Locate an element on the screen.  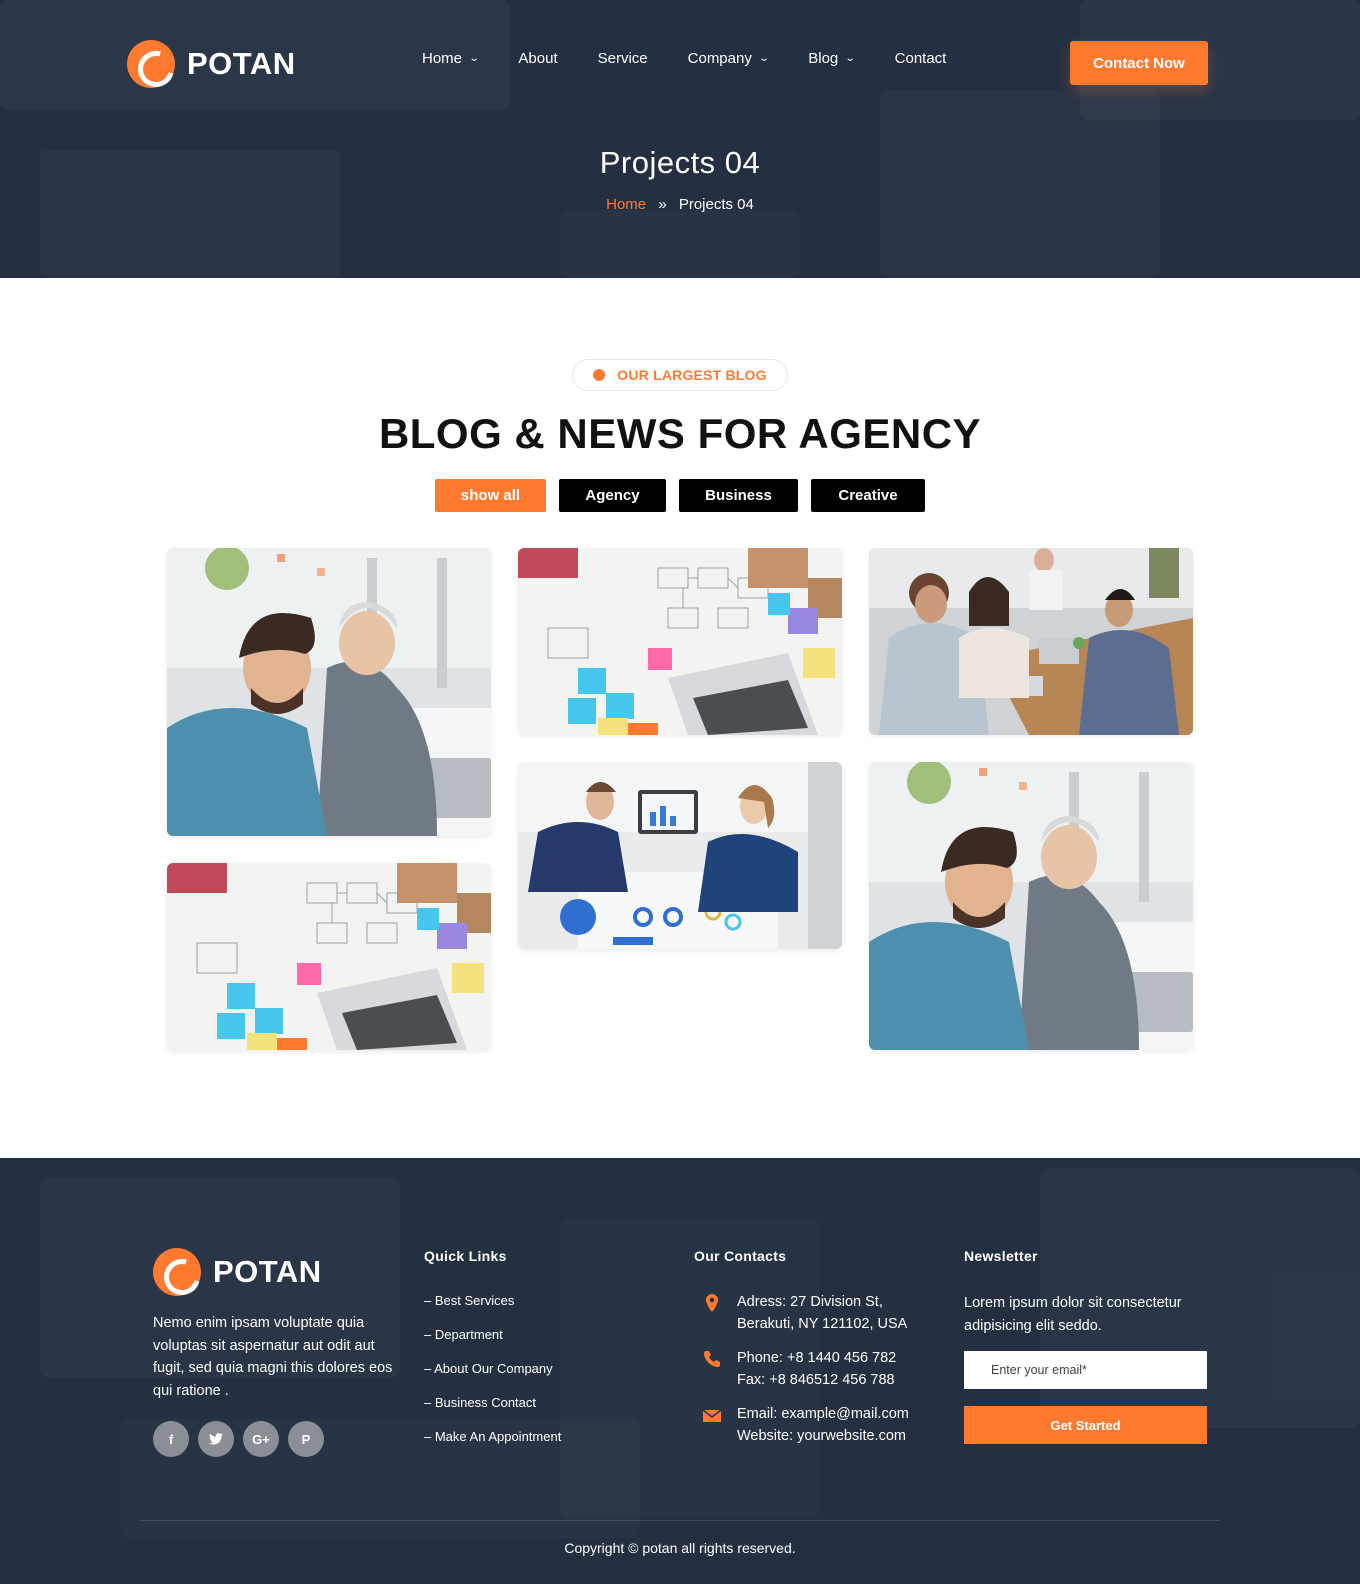
nav-item-label: Service is located at coordinates (622, 58).